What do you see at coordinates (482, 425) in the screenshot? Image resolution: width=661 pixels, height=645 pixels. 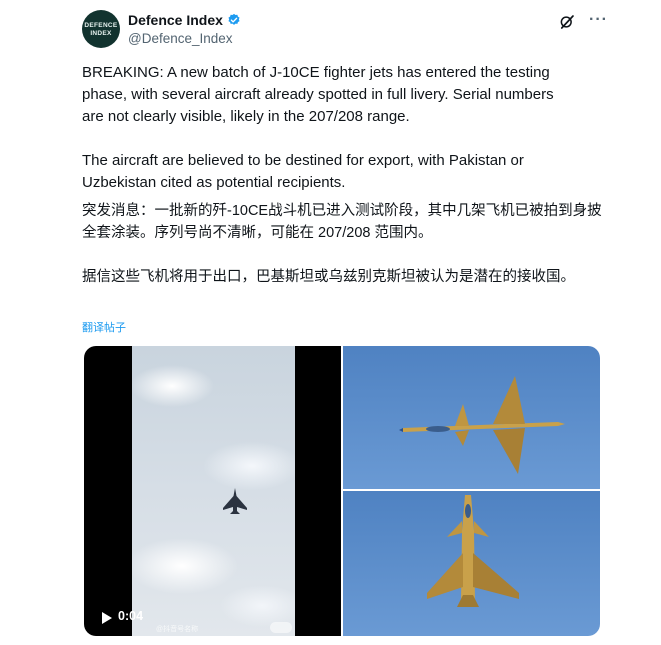 I see `jet-photo-top-image` at bounding box center [482, 425].